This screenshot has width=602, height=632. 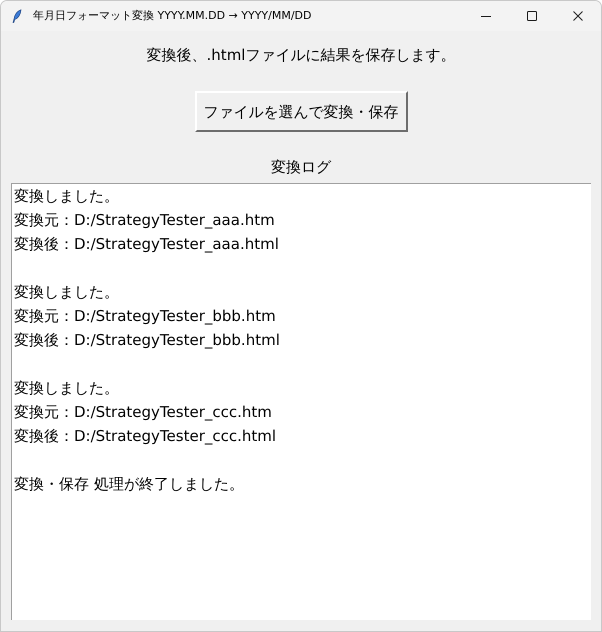 What do you see at coordinates (301, 55) in the screenshot?
I see `instruction-text: 変換後、.htmlファイルに結果を保存します。` at bounding box center [301, 55].